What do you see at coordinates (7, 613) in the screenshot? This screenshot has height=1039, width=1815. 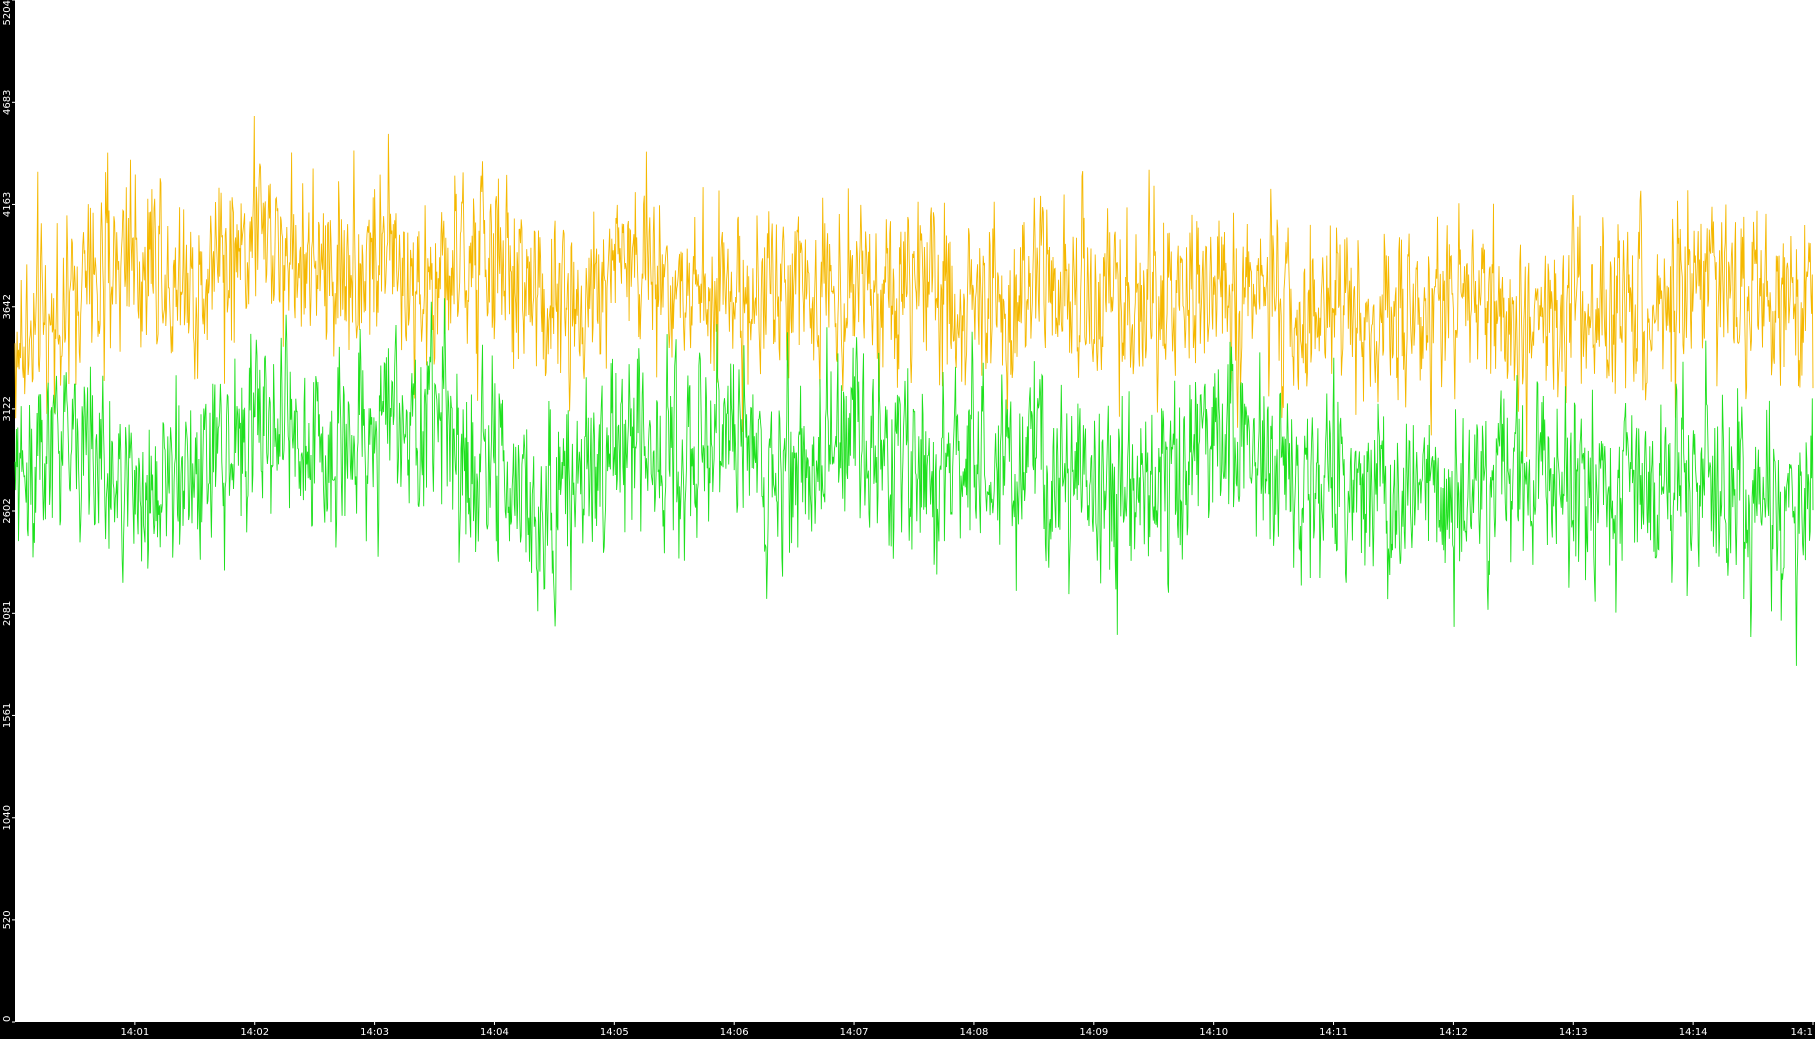 I see `y-tick-label: 2081` at bounding box center [7, 613].